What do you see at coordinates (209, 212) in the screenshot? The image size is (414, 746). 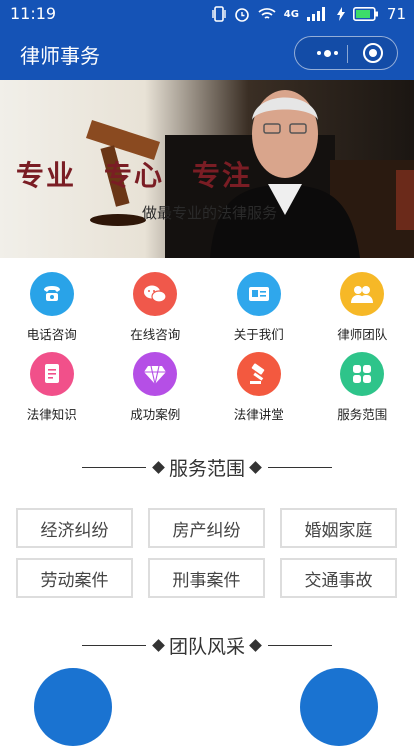 I see `banner-subtitle: 做最专业的法律服务` at bounding box center [209, 212].